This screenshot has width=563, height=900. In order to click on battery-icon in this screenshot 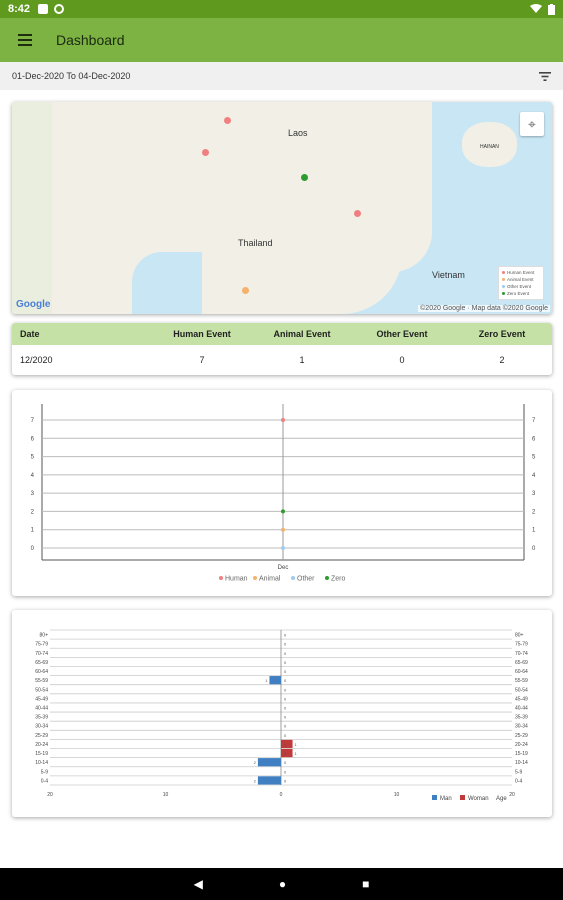, I will do `click(551, 9)`.